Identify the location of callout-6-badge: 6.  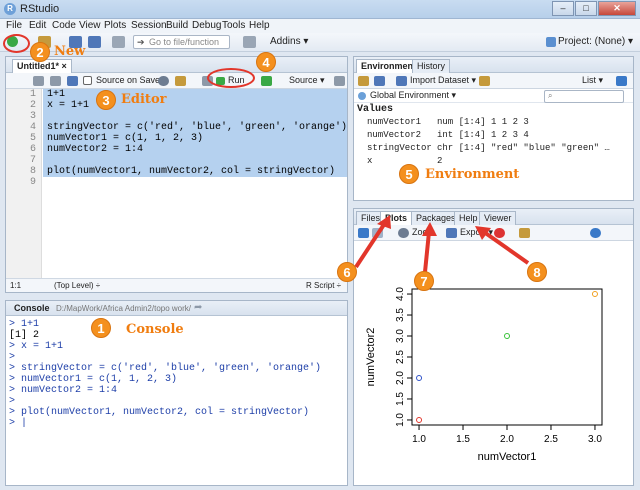
(347, 272).